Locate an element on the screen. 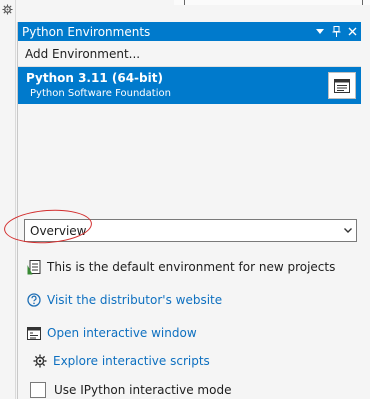 This screenshot has height=399, width=370. default-environment-icon is located at coordinates (34, 267).